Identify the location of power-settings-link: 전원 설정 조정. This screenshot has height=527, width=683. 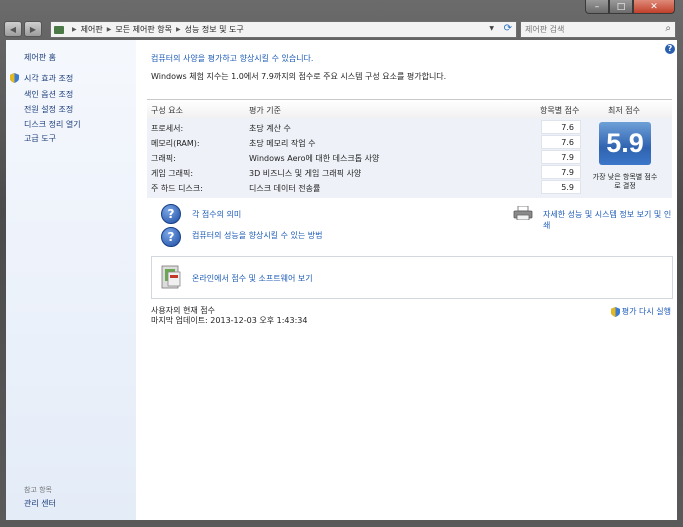
(48, 109).